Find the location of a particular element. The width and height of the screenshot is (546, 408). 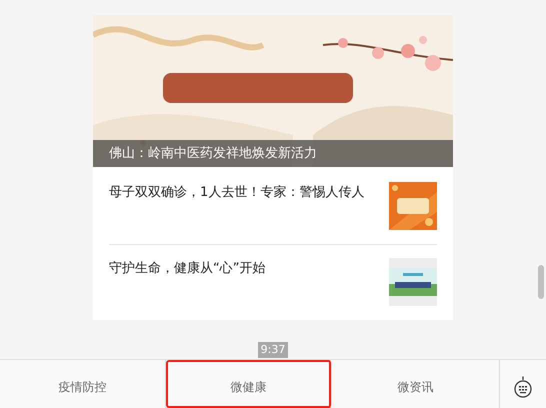

headline-caption: 佛山：岭南中医药发祥地焕发新活力 is located at coordinates (273, 153).